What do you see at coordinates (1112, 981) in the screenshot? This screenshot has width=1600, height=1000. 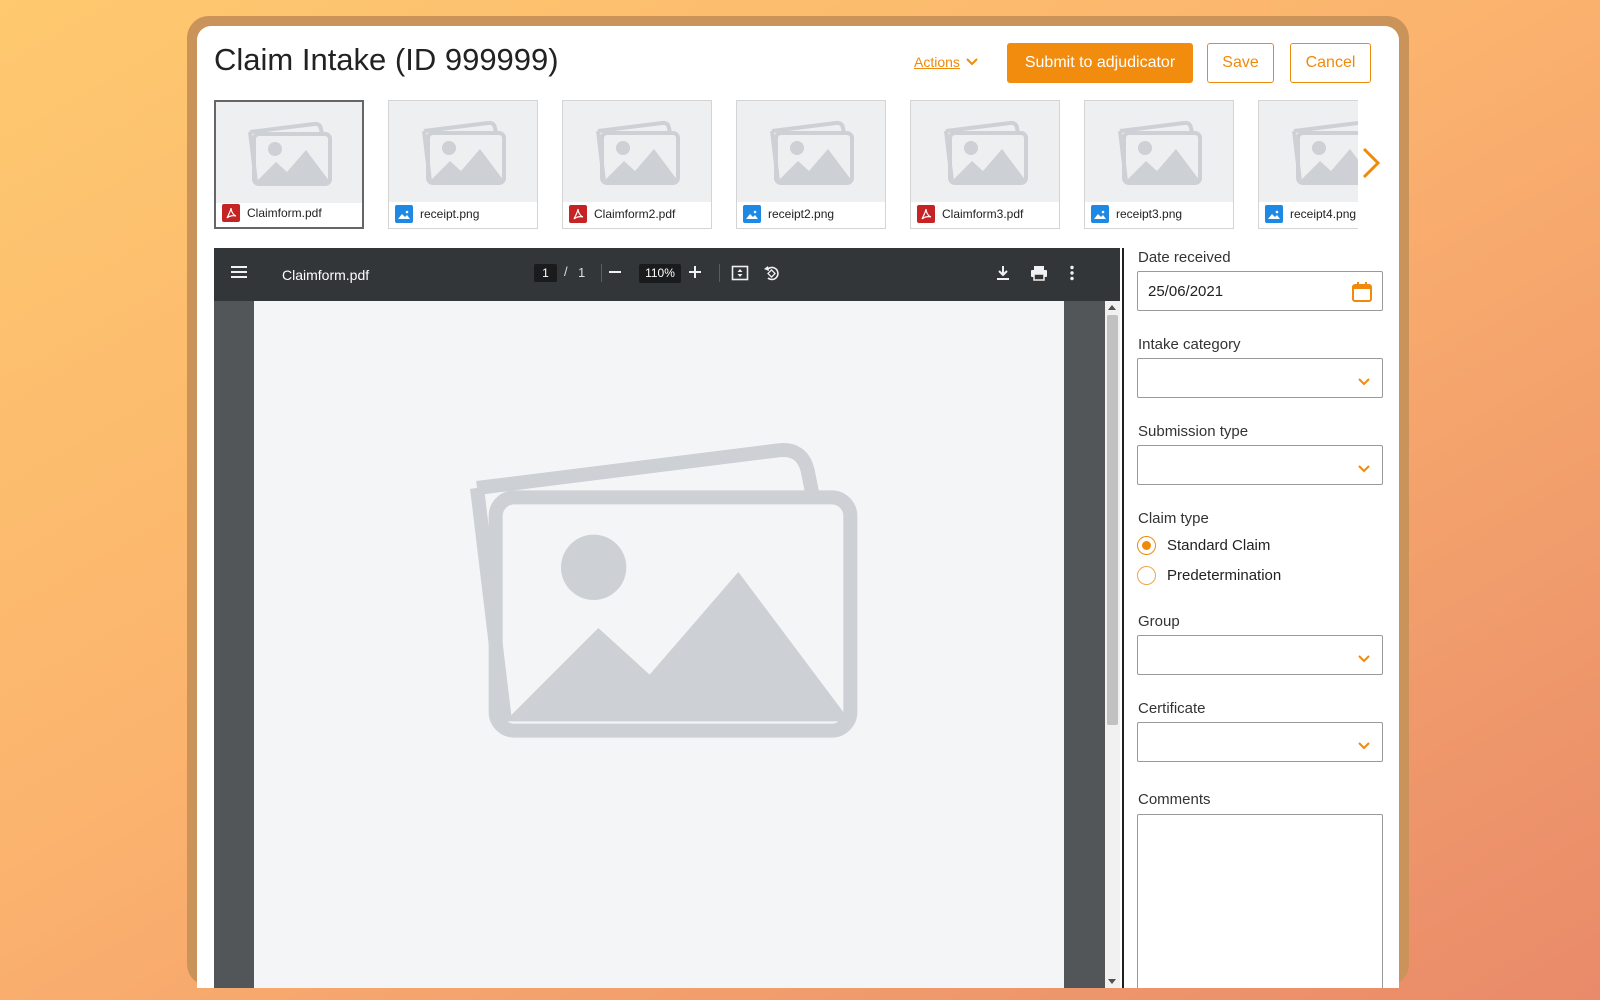 I see `scroll-down-arrow` at bounding box center [1112, 981].